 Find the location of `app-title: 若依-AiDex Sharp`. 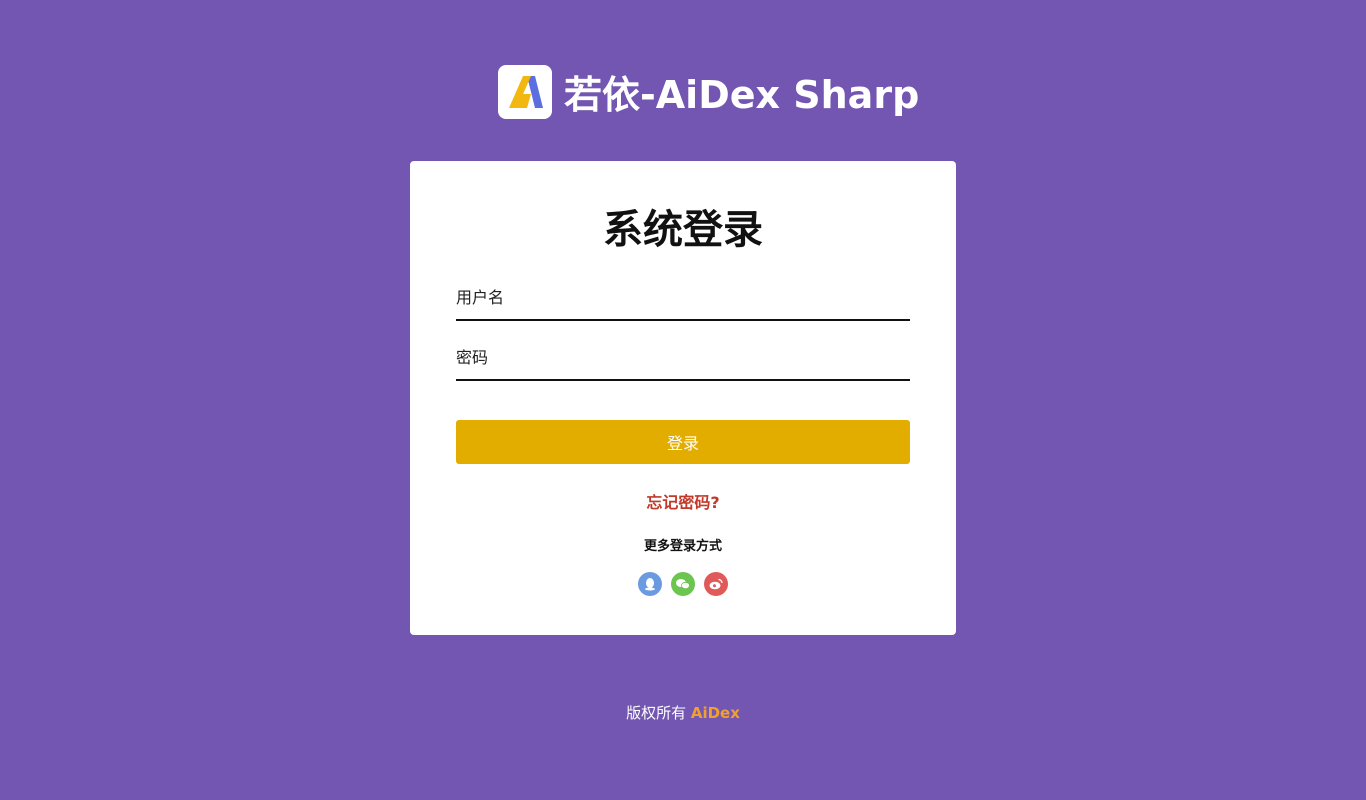

app-title: 若依-AiDex Sharp is located at coordinates (742, 95).